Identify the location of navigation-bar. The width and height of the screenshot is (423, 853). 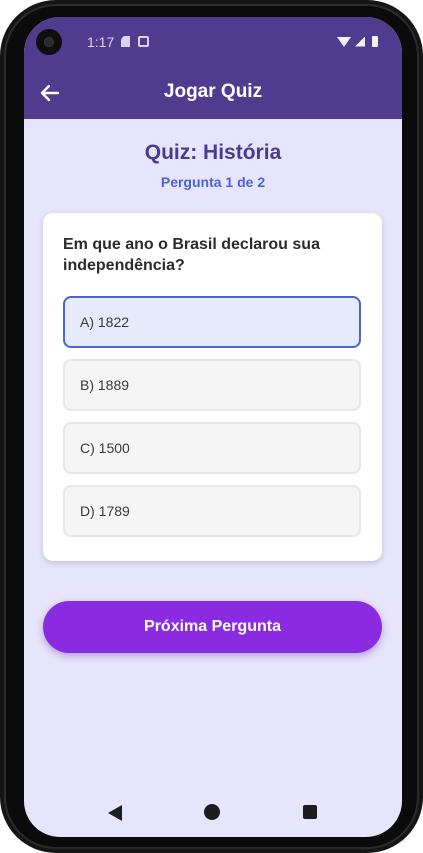
(213, 813).